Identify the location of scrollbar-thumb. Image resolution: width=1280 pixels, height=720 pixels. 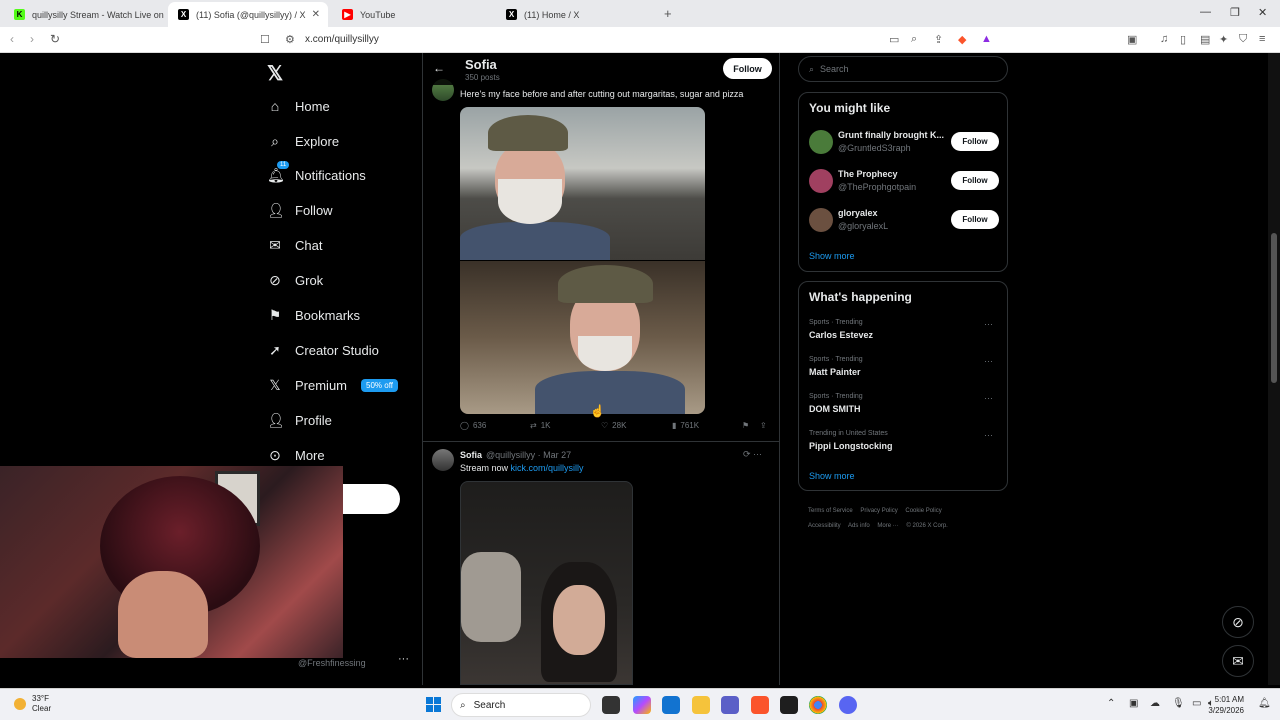
(1274, 308).